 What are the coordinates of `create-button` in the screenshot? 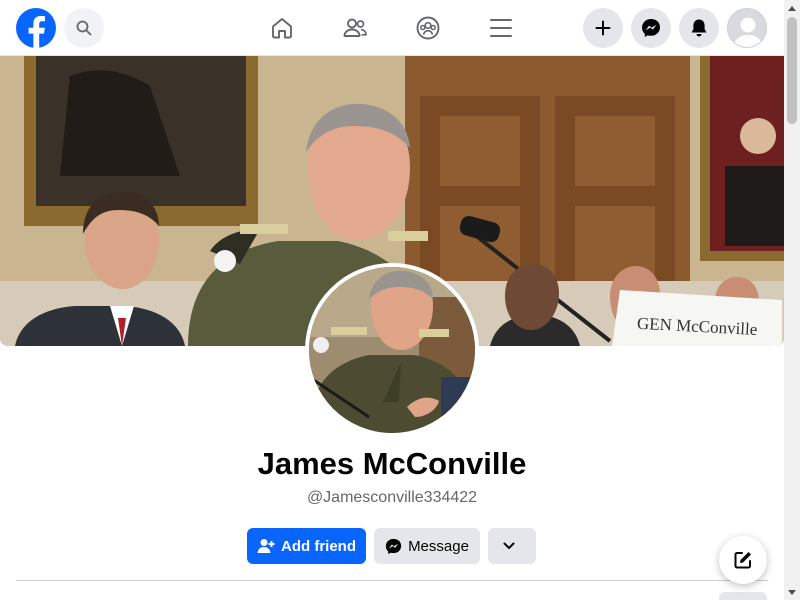 It's located at (603, 28).